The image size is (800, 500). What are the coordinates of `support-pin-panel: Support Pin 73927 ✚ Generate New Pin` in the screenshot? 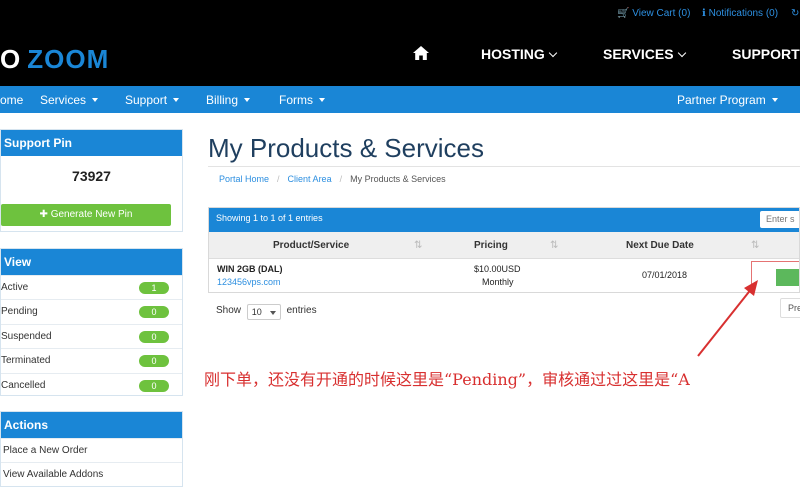 It's located at (91, 180).